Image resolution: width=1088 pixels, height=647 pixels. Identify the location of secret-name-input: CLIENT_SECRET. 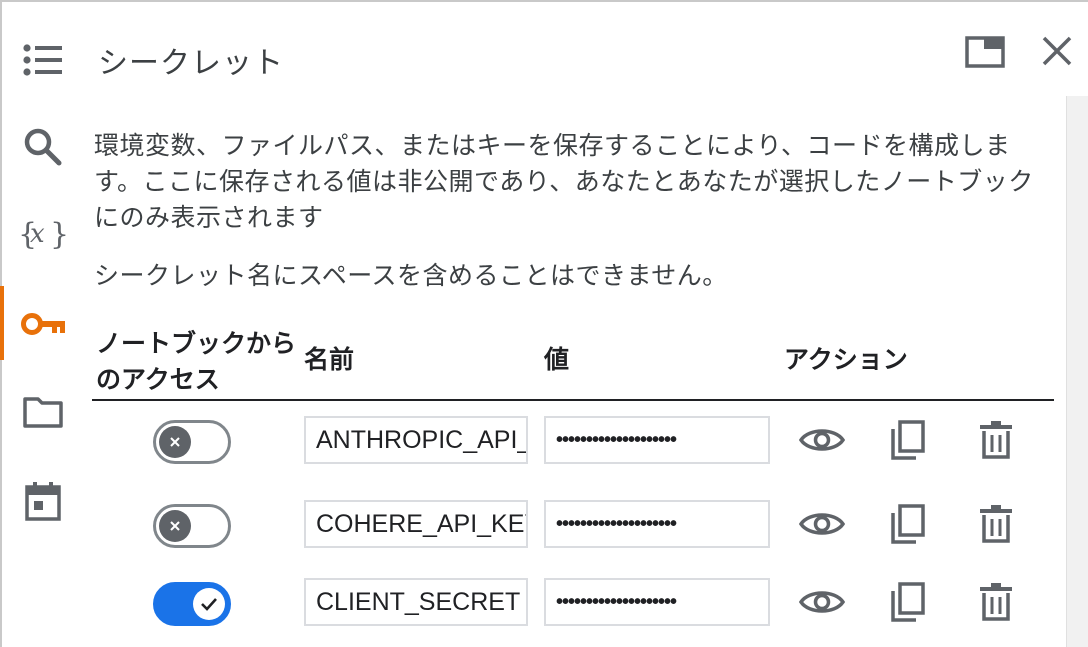
(416, 602).